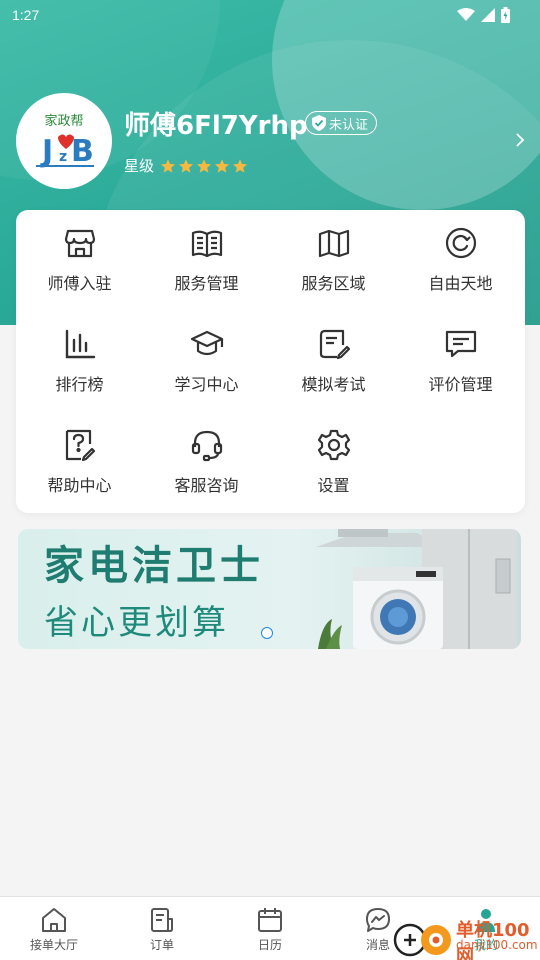 Image resolution: width=540 pixels, height=960 pixels. I want to click on menu-label: 学习中心, so click(206, 384).